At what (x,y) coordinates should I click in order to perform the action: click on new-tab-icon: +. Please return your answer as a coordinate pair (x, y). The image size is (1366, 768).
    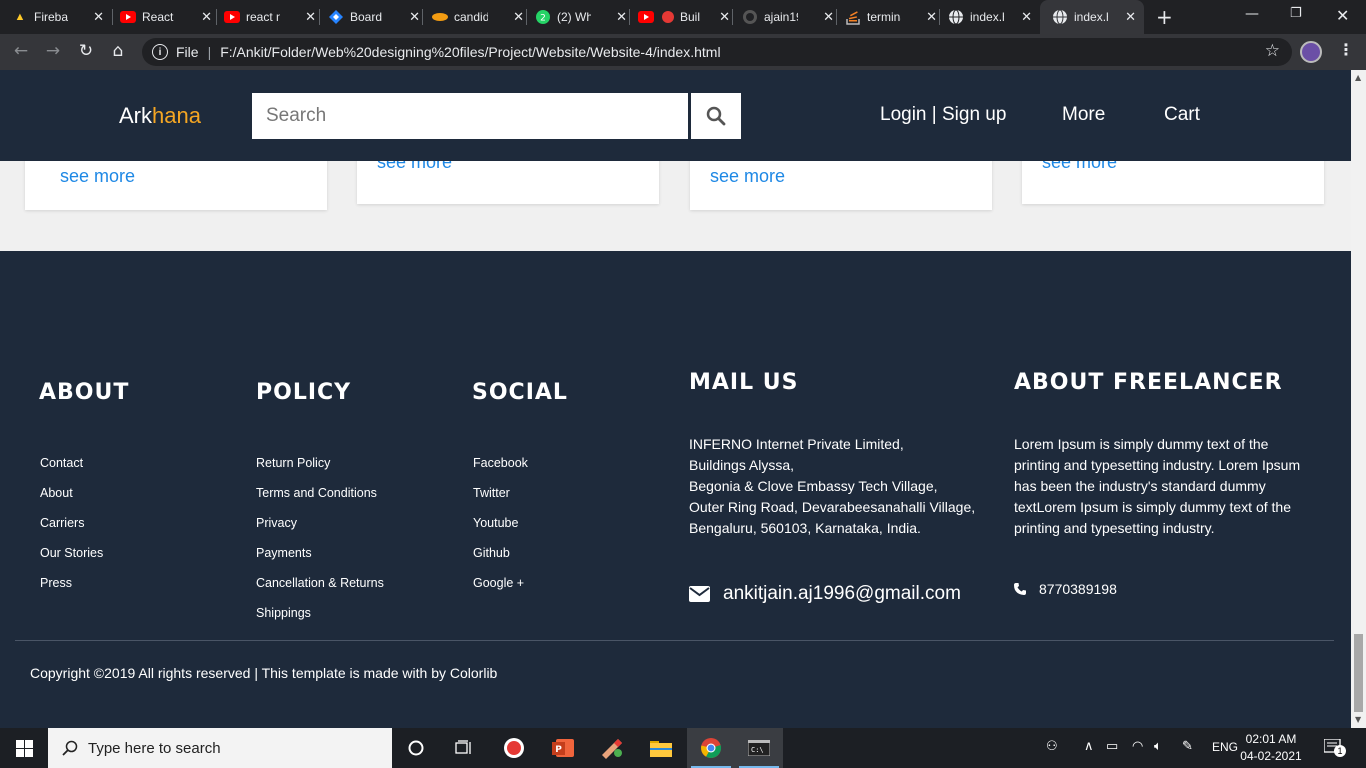
    Looking at the image, I should click on (1164, 17).